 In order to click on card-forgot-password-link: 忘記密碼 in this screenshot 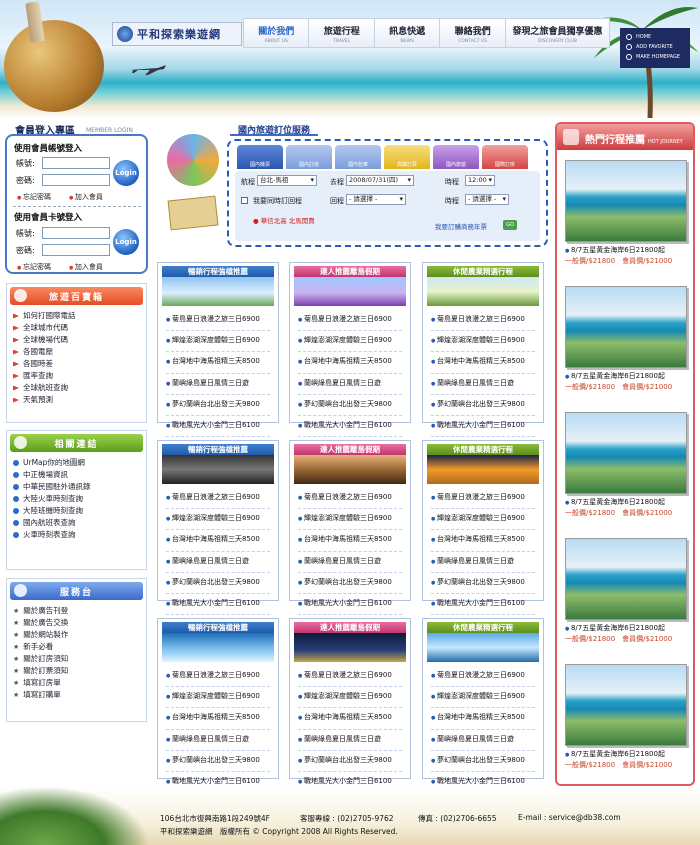, I will do `click(34, 267)`.